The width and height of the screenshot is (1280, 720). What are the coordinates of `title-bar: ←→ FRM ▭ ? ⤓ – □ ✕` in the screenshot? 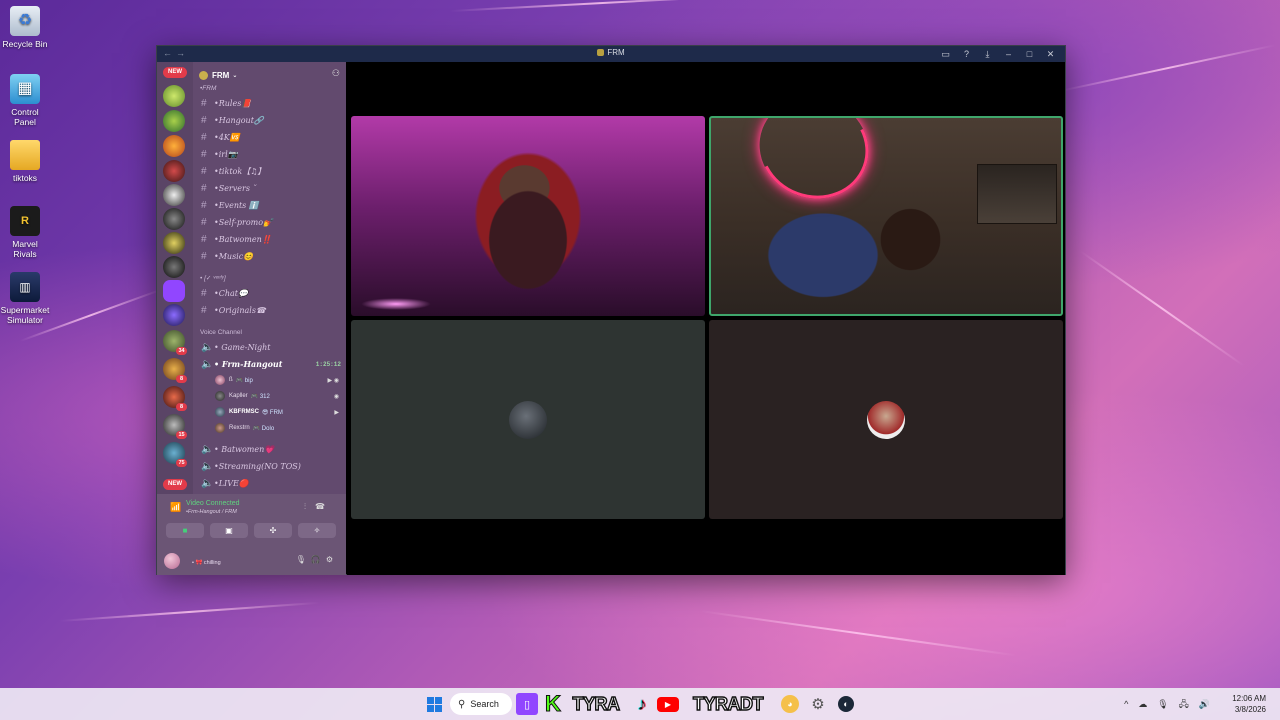 It's located at (611, 54).